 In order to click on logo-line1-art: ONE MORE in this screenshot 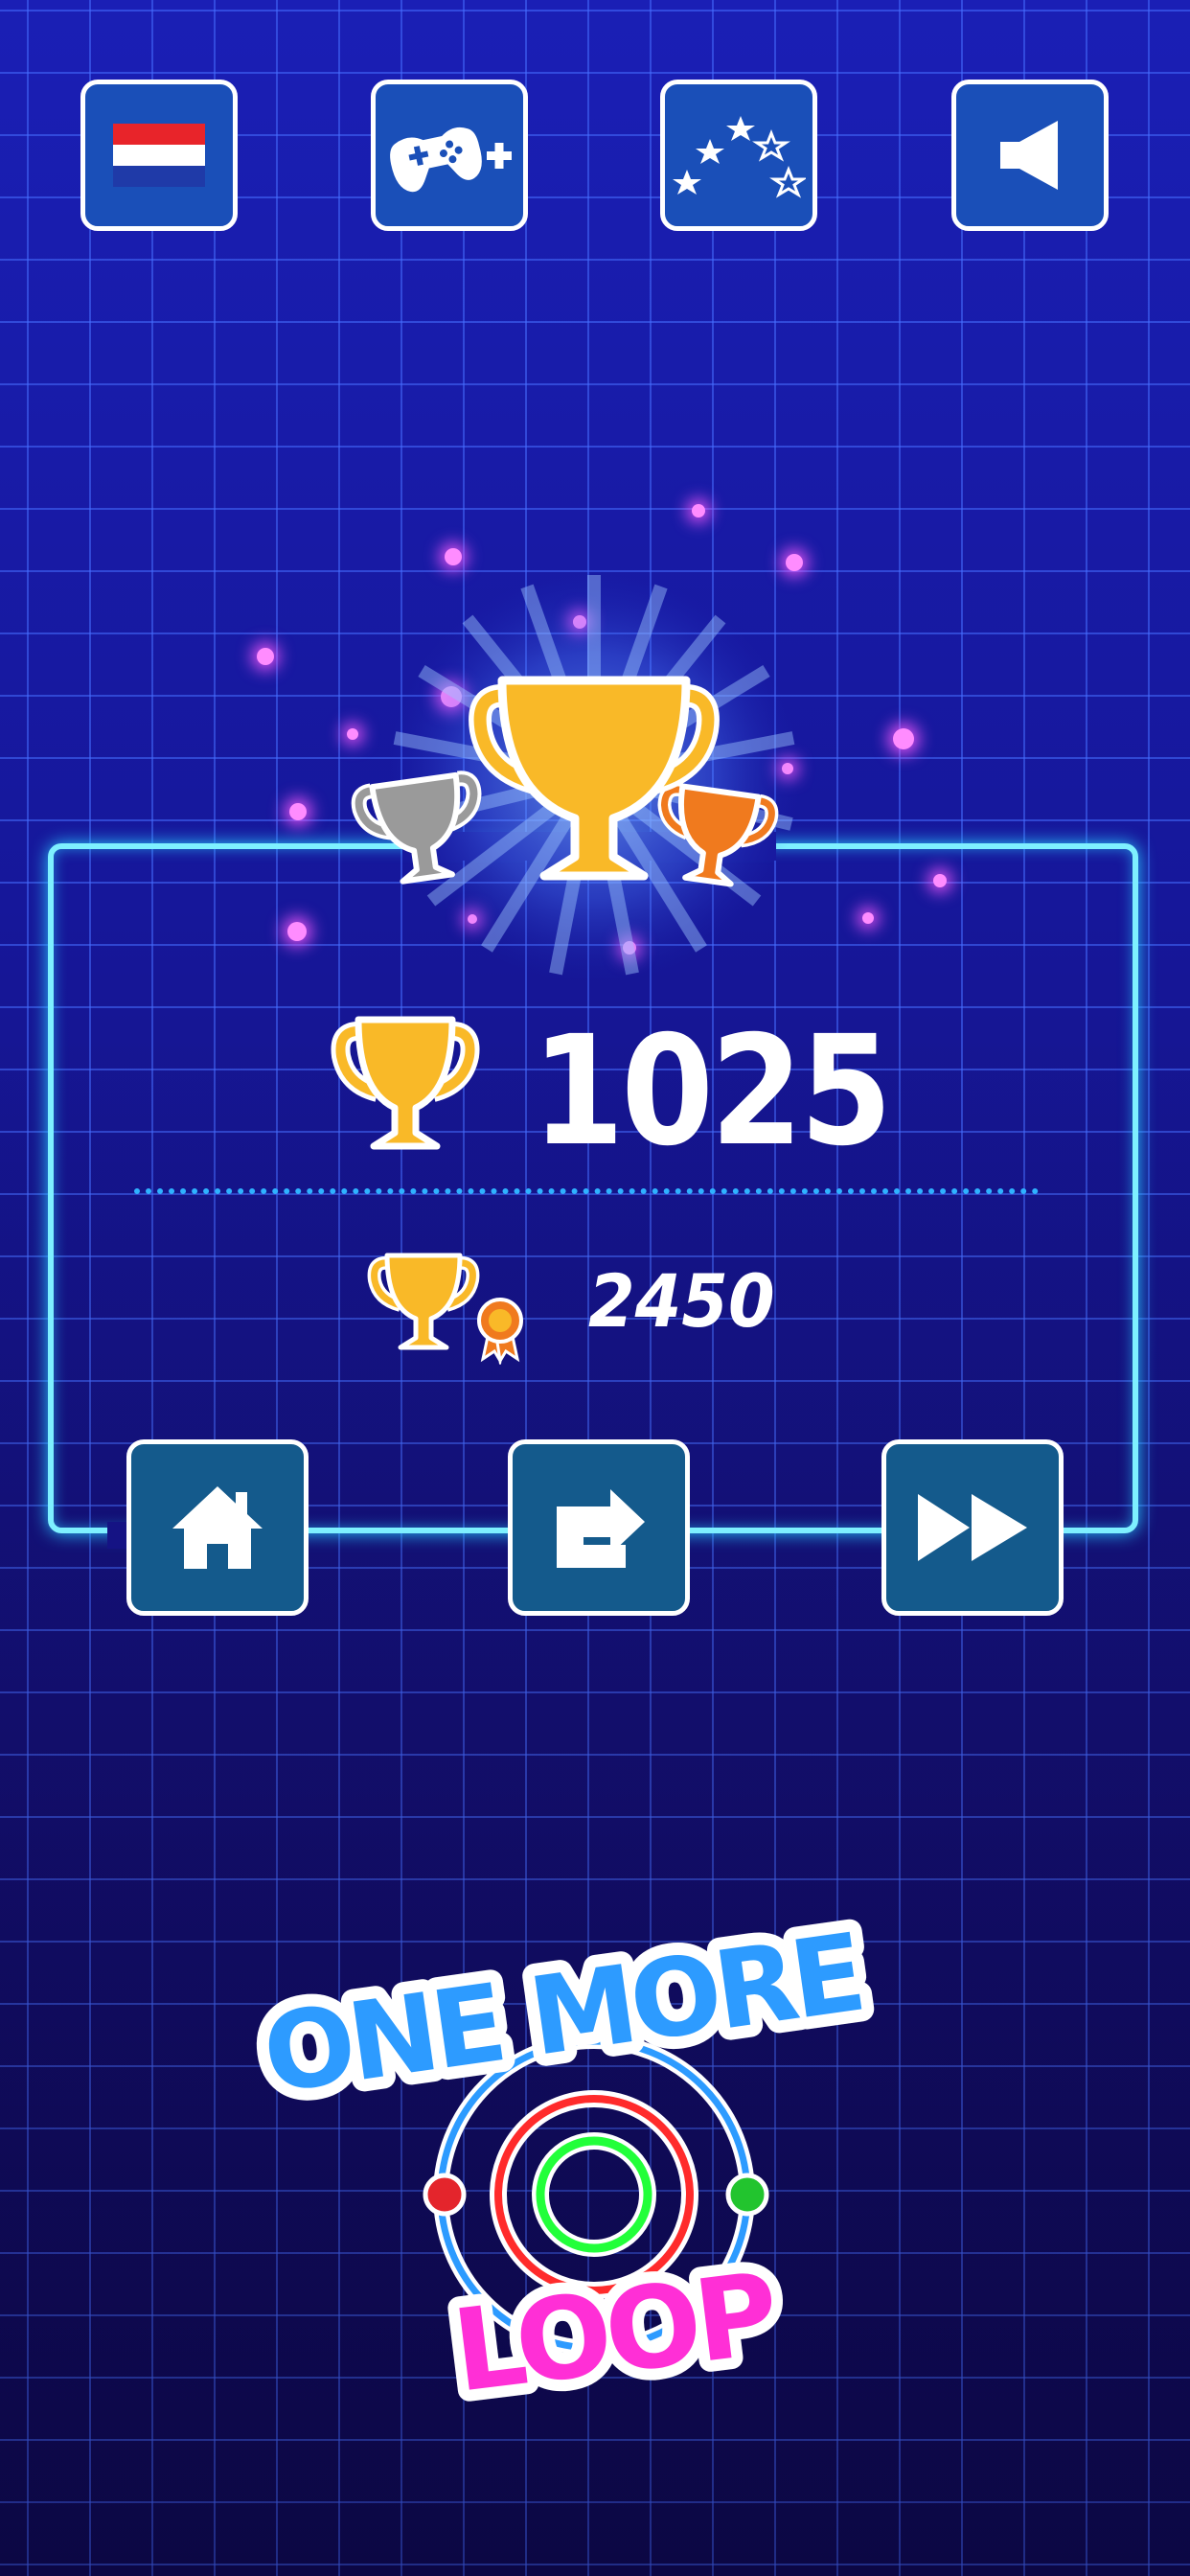, I will do `click(561, 2012)`.